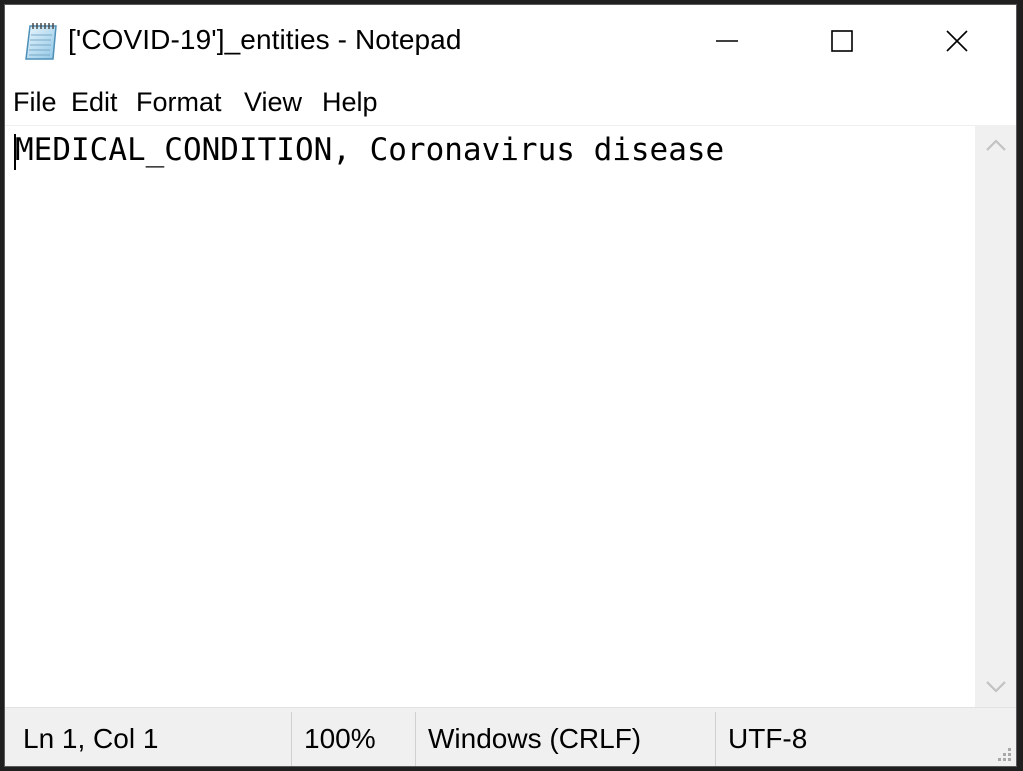  Describe the element at coordinates (768, 738) in the screenshot. I see `status-encoding: UTF-8` at that location.